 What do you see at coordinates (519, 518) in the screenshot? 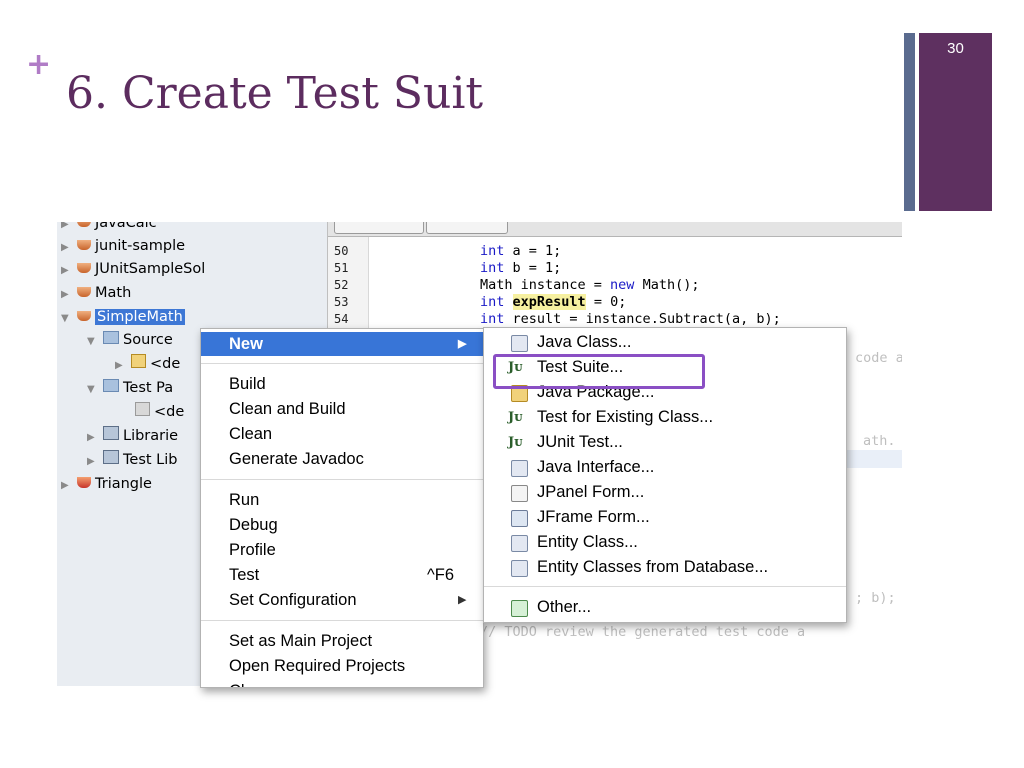
I see `jframe-icon` at bounding box center [519, 518].